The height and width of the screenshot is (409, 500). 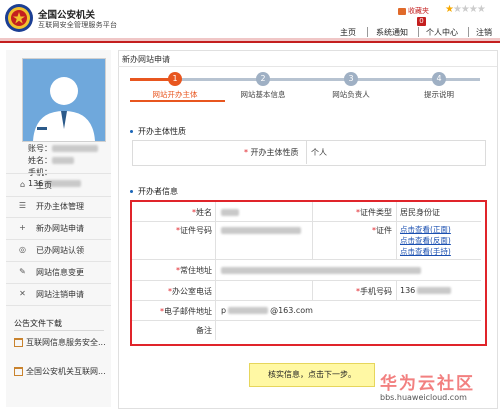 I want to click on rating-stars: ★★★★★, so click(x=465, y=9).